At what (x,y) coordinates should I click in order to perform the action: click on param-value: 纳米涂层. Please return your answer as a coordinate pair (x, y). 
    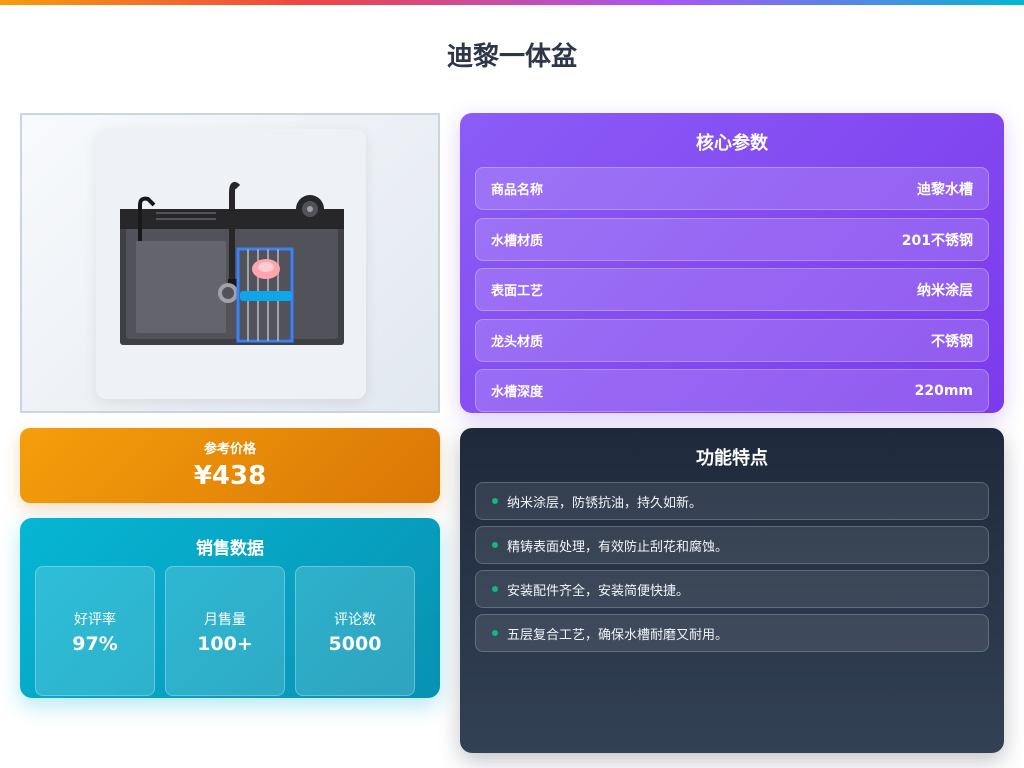
    Looking at the image, I should click on (945, 290).